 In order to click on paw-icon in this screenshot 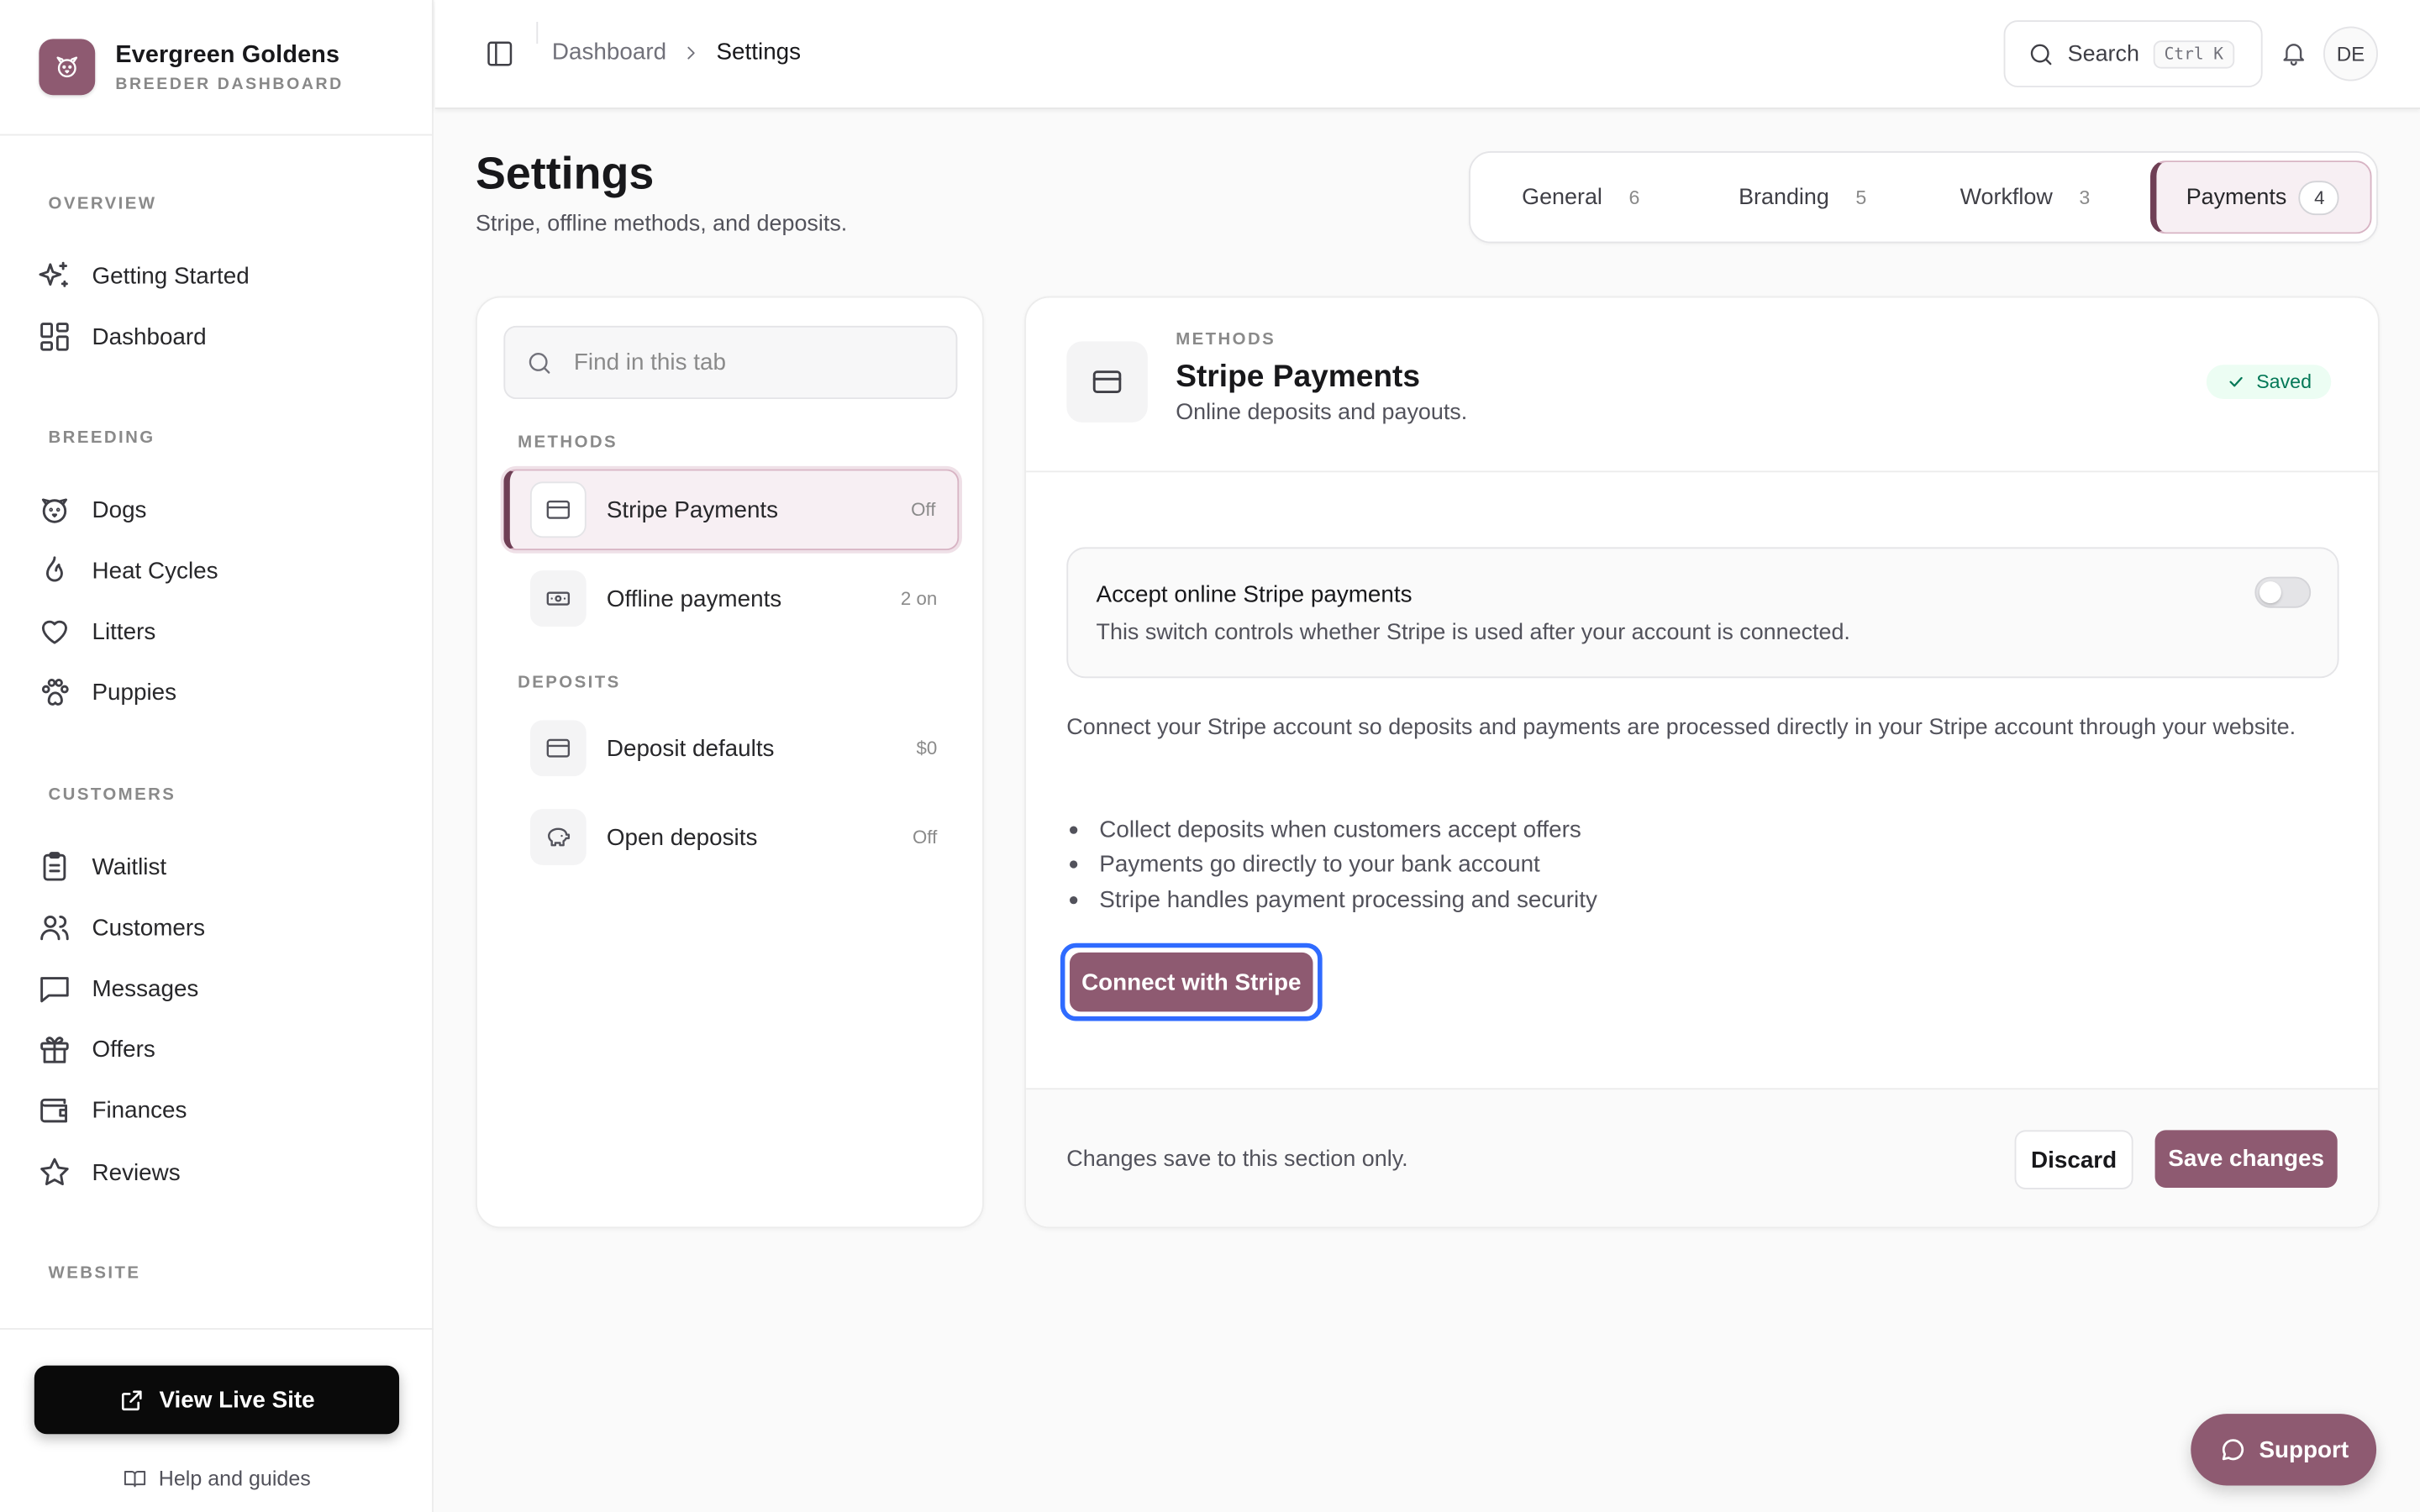, I will do `click(55, 692)`.